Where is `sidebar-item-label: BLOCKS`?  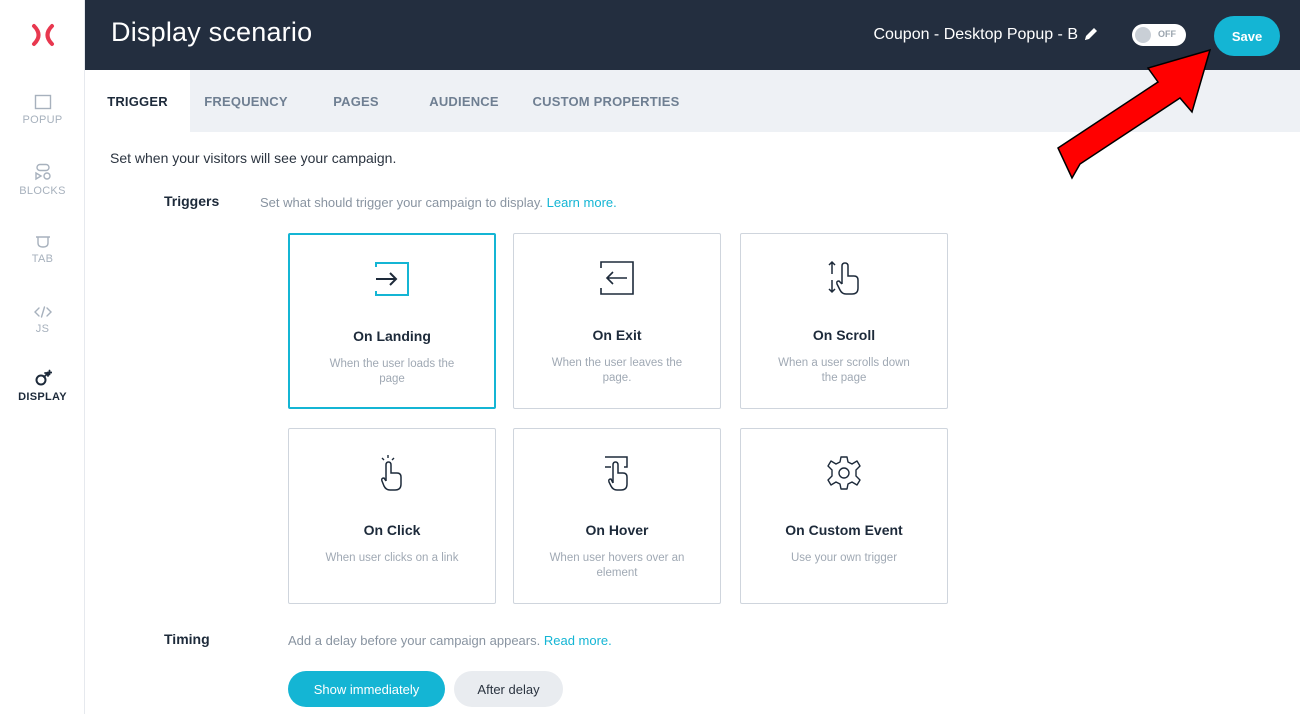 sidebar-item-label: BLOCKS is located at coordinates (42, 191).